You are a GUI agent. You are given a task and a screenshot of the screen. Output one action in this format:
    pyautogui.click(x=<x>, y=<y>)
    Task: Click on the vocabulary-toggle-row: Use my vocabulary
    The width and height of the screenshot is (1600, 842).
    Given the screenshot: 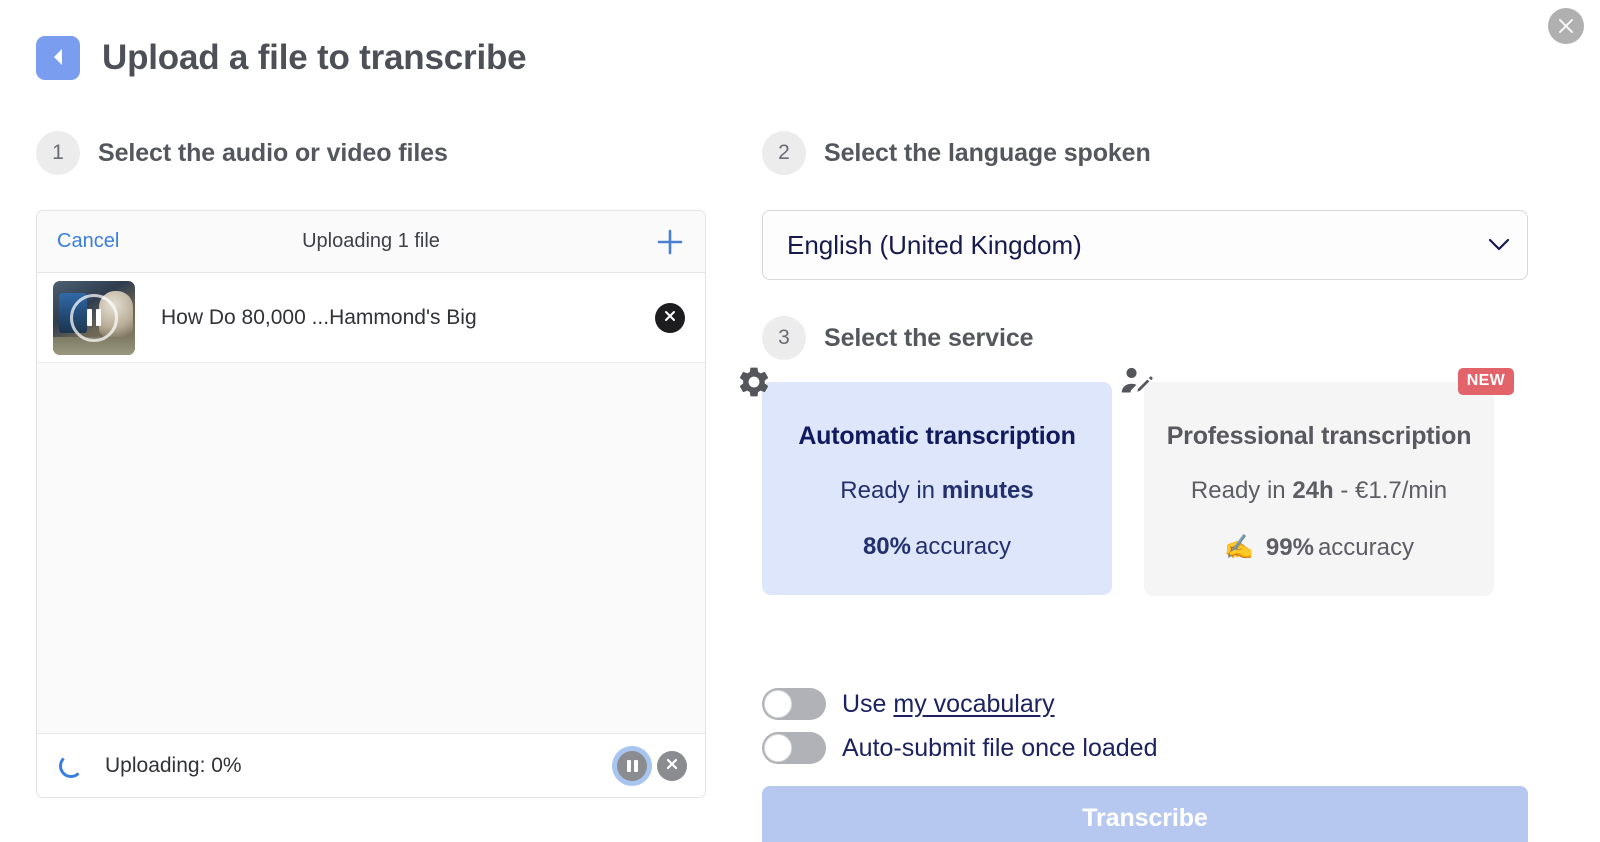 What is the action you would take?
    pyautogui.click(x=1145, y=704)
    